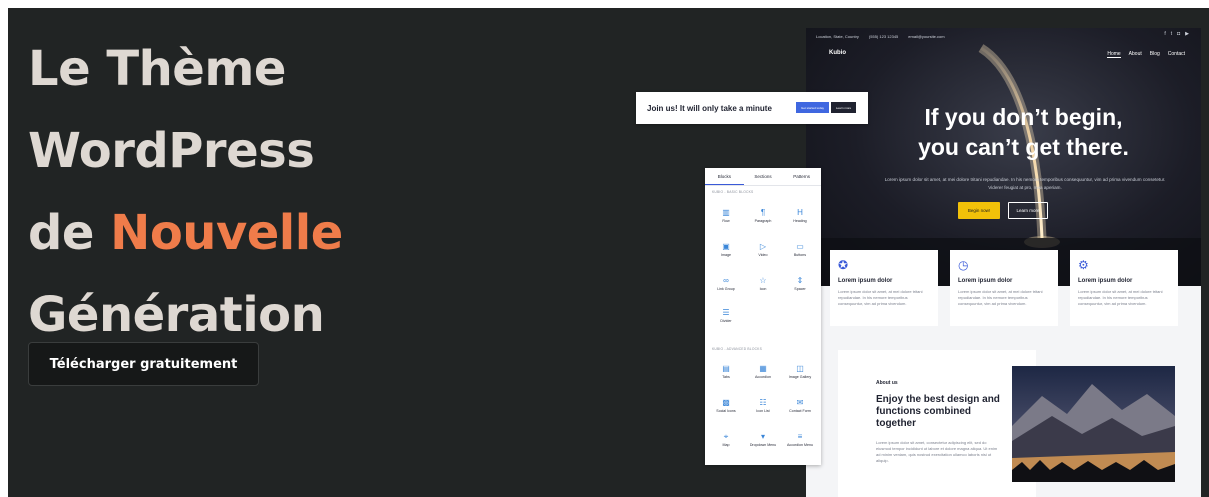 This screenshot has height=497, width=1209. What do you see at coordinates (737, 349) in the screenshot?
I see `advanced-blocks-label: KUBIO - ADVANCED BLOCKS` at bounding box center [737, 349].